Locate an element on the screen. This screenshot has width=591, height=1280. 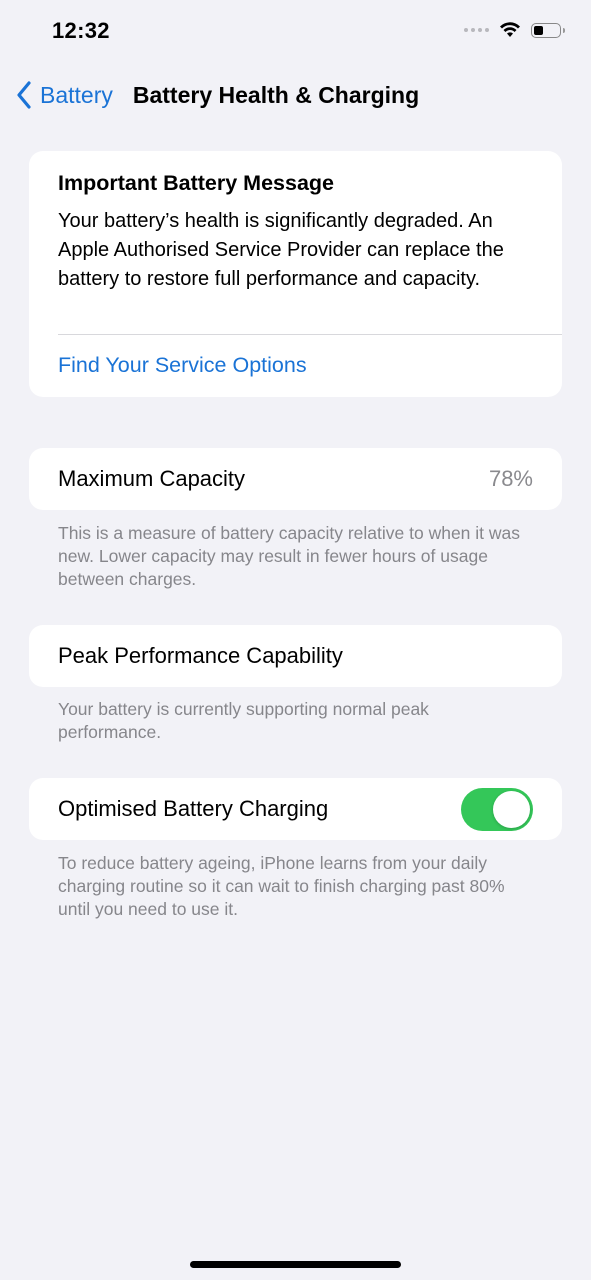
home-indicator is located at coordinates (295, 1264).